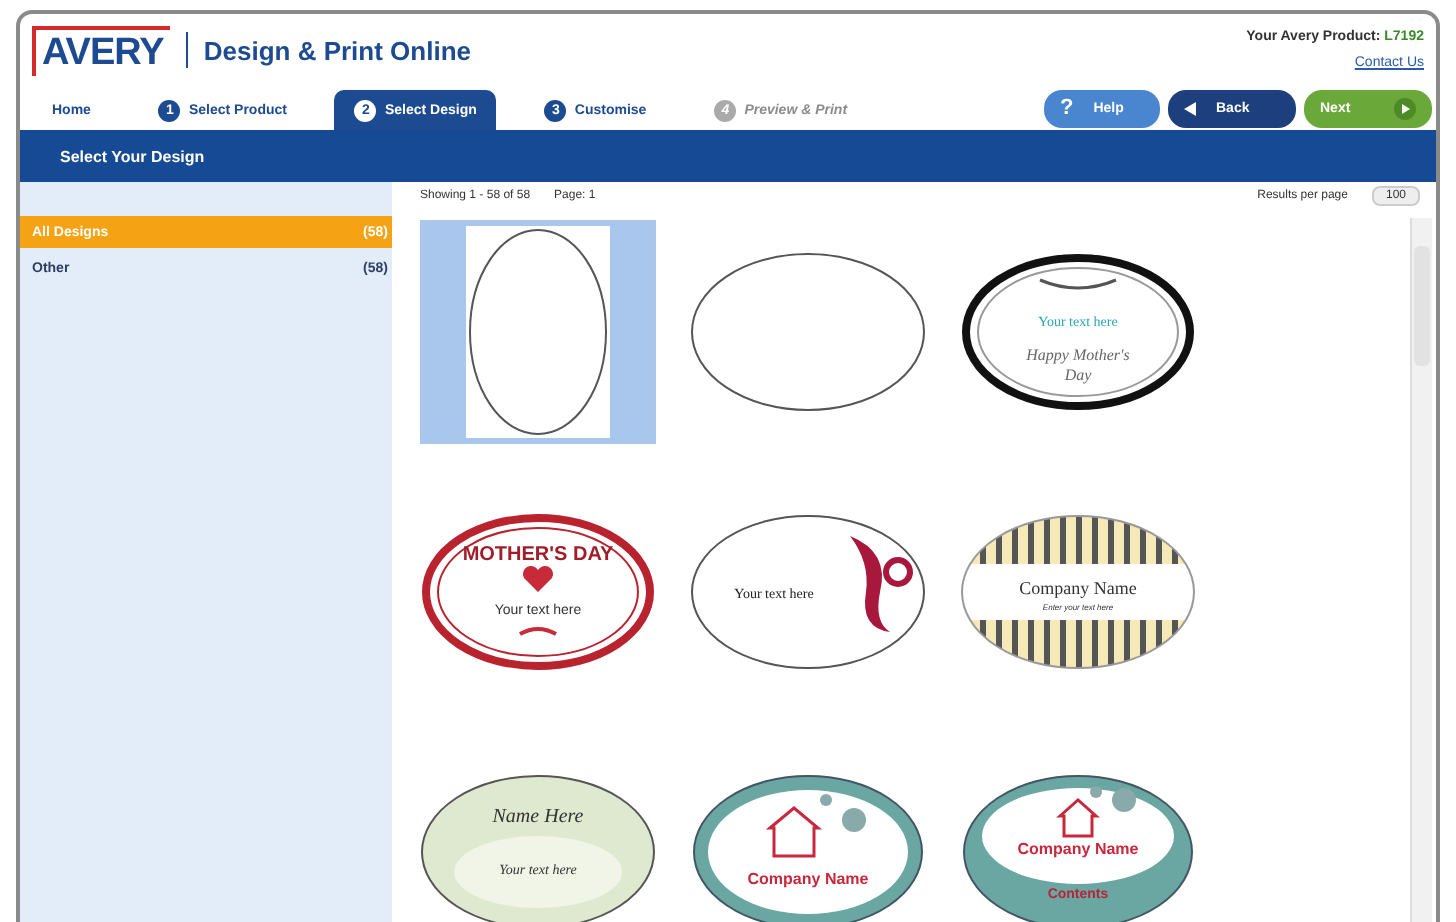 The image size is (1456, 922). I want to click on app-title: Design & Print Online, so click(337, 50).